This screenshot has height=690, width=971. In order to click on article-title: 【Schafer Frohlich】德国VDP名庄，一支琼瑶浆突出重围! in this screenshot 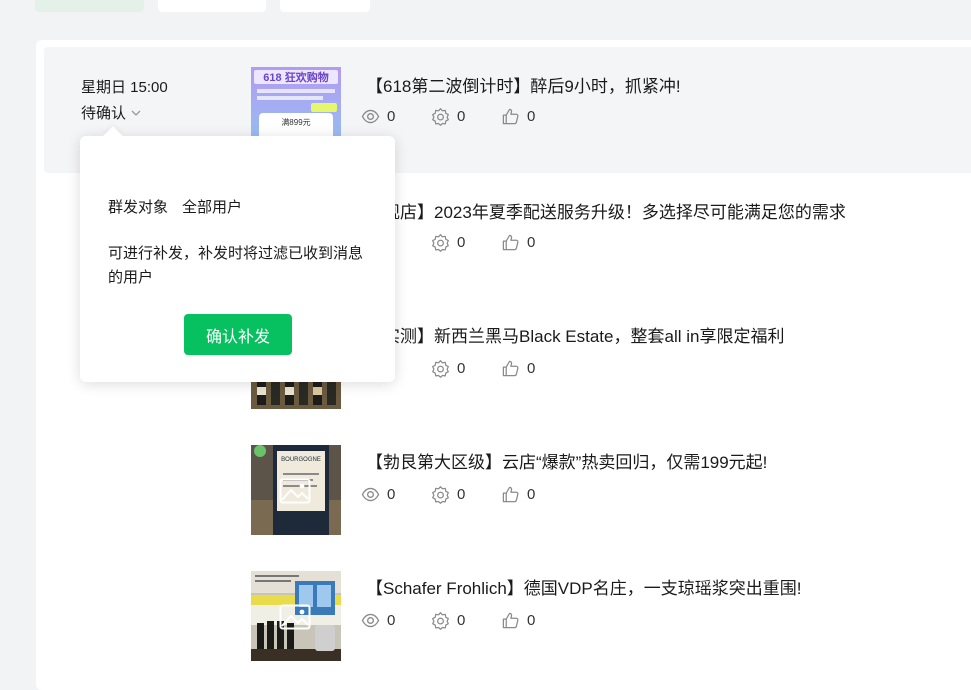, I will do `click(583, 586)`.